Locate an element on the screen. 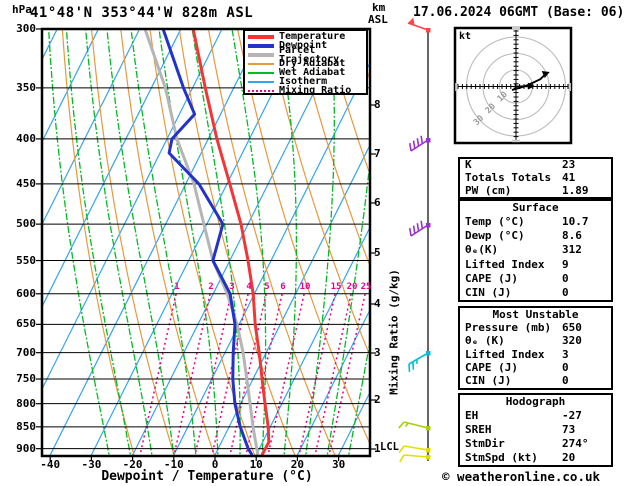  pressure-tick-label: 400 is located at coordinates (26, 138).